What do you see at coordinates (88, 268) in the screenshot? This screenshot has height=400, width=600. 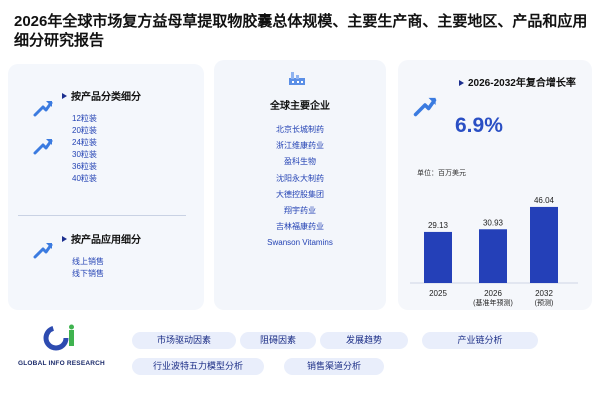 I see `application-list: 线上销售 线下销售` at bounding box center [88, 268].